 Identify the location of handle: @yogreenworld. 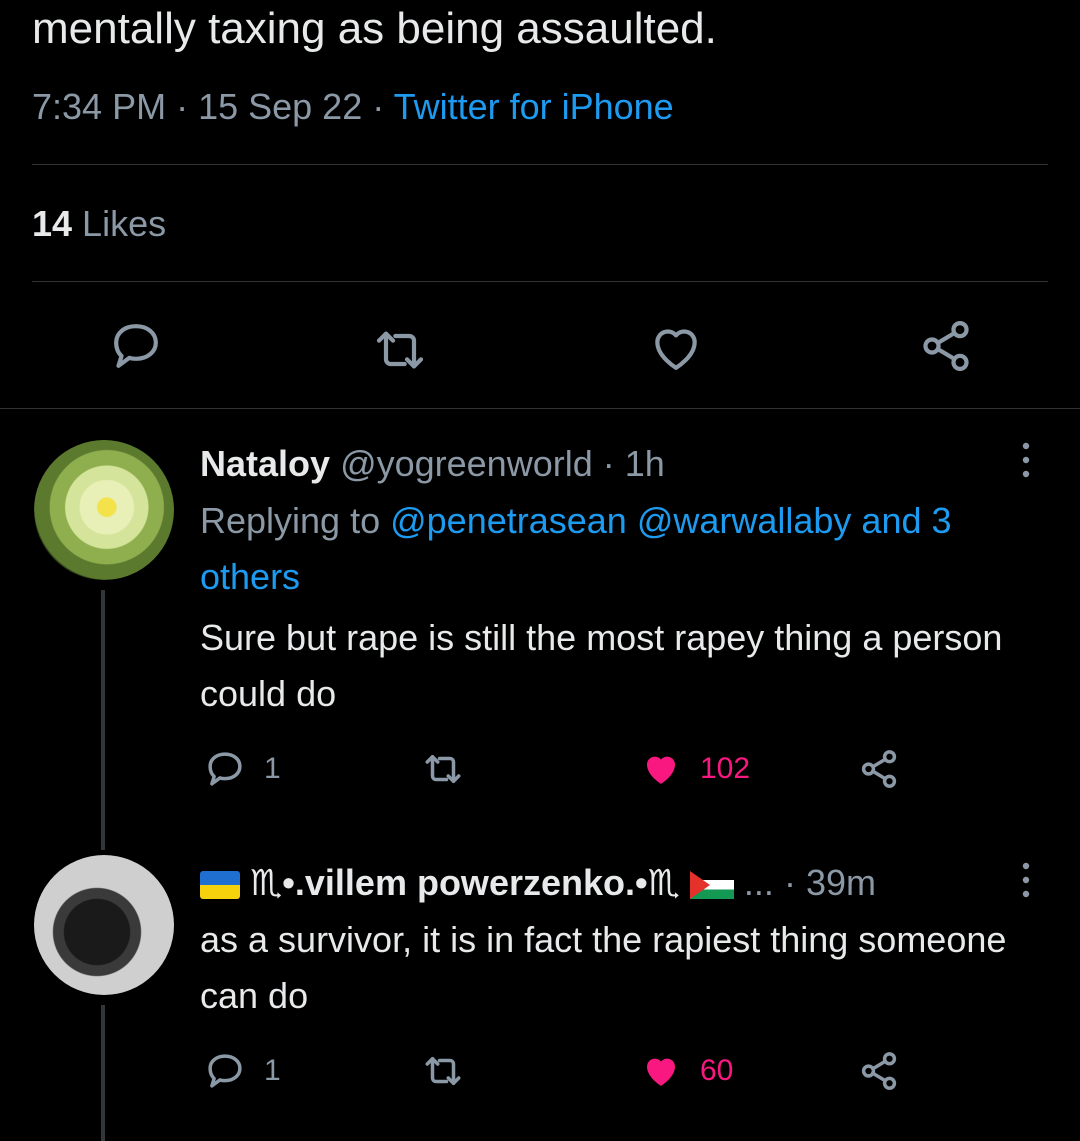
(466, 463).